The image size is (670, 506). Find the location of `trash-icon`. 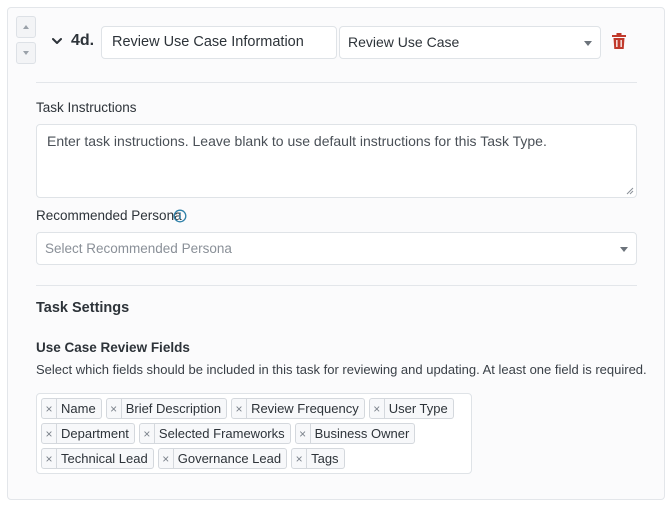

trash-icon is located at coordinates (619, 41).